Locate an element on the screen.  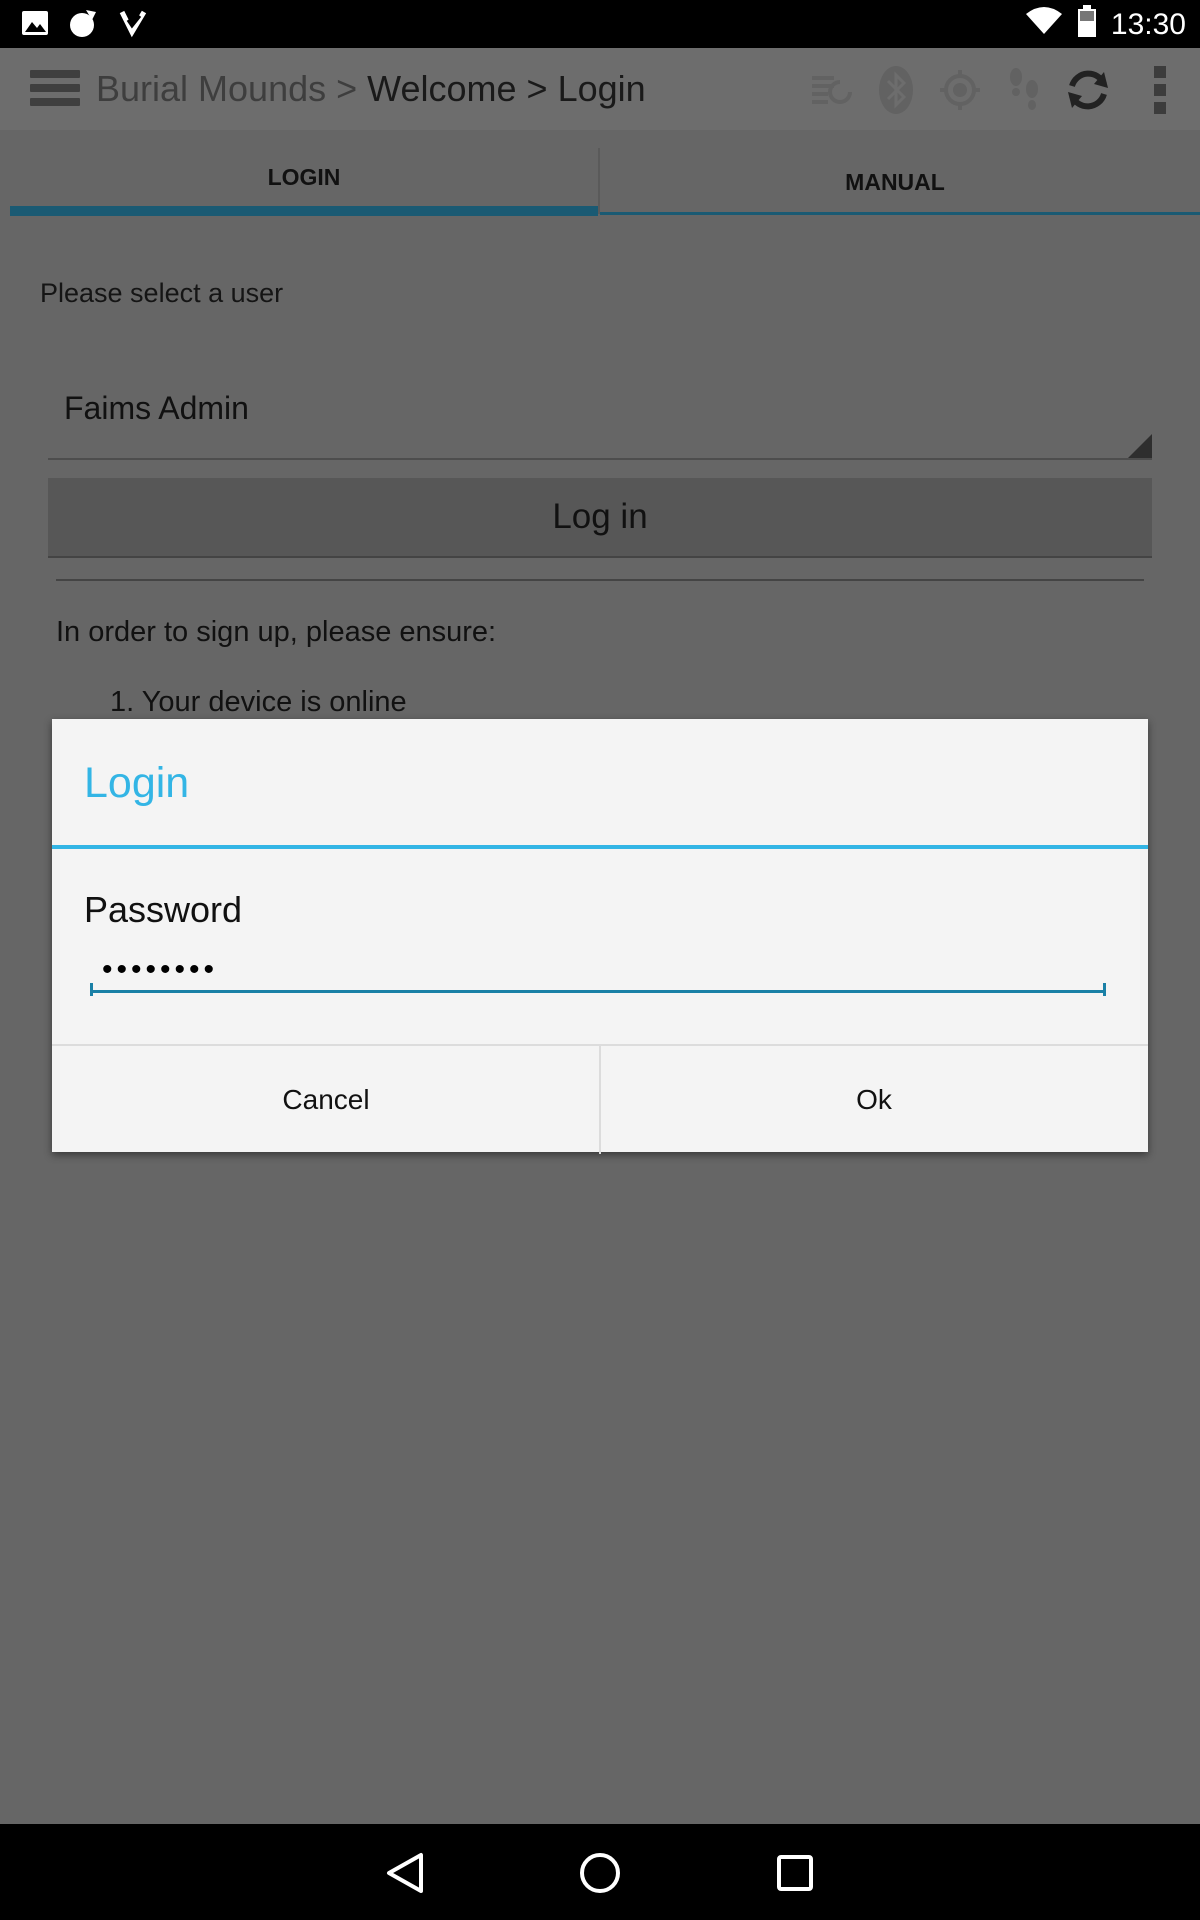
dropdown-arrow-icon is located at coordinates (1140, 446).